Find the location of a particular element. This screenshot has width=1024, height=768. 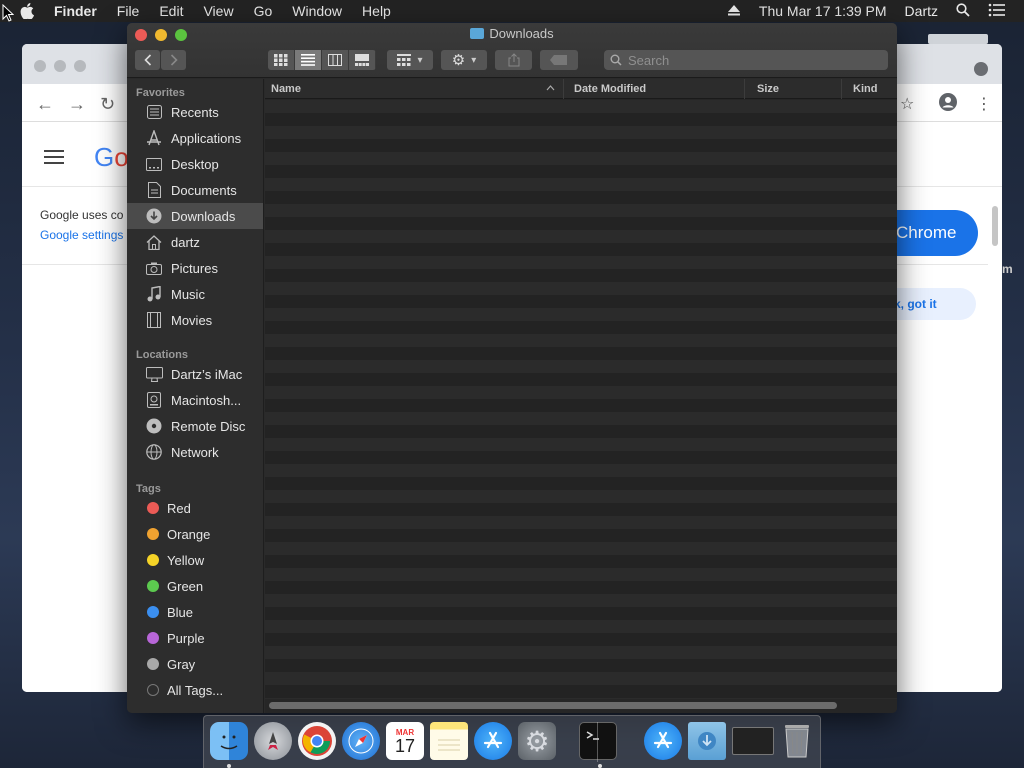

sidebar-item-downloads: Downloads is located at coordinates (195, 216).